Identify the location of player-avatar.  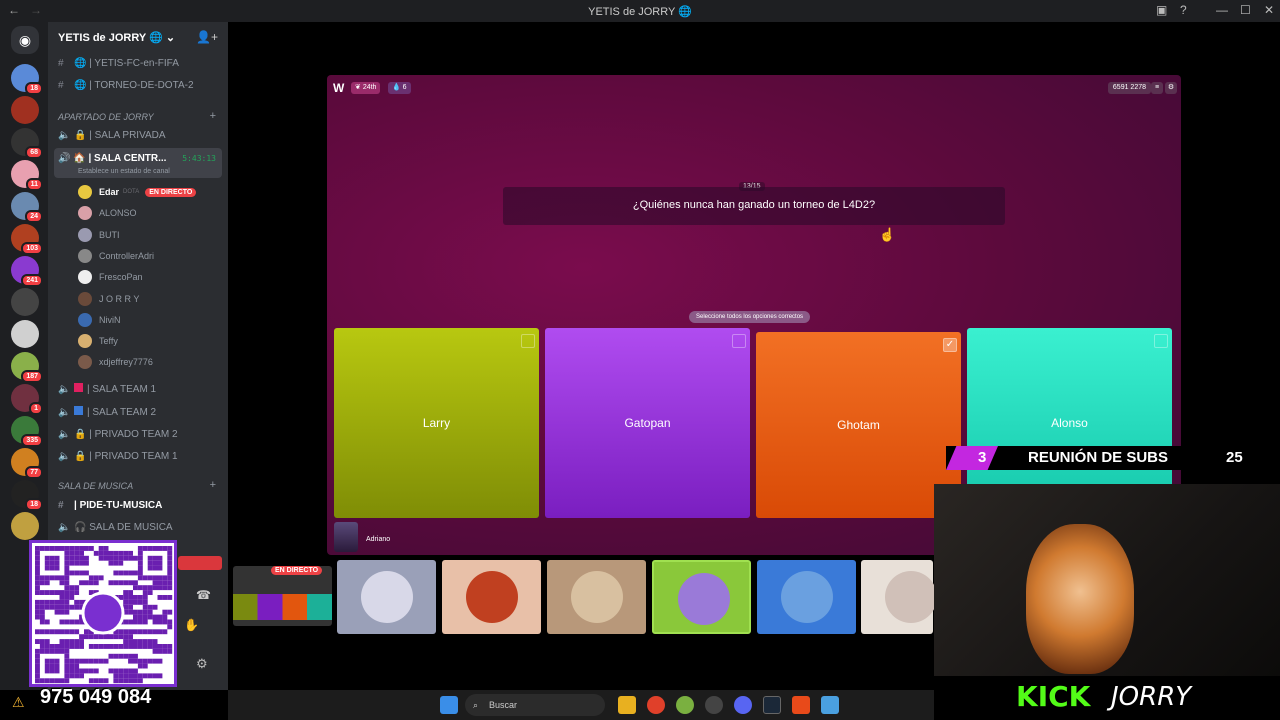
(346, 537).